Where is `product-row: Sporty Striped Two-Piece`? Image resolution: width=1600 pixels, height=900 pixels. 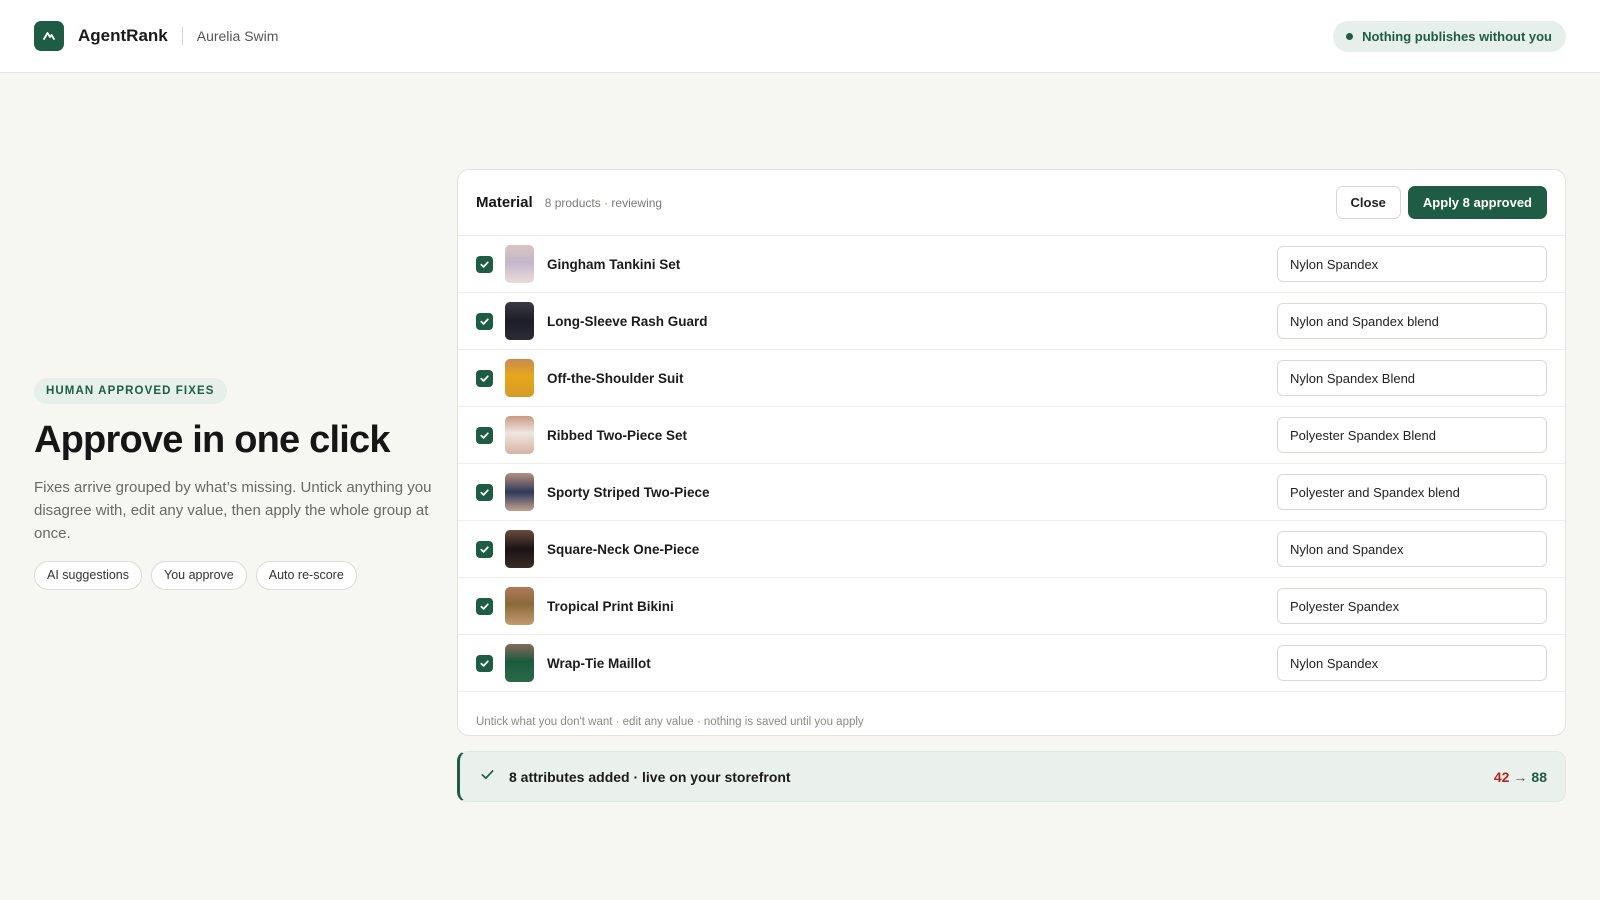
product-row: Sporty Striped Two-Piece is located at coordinates (1011, 492).